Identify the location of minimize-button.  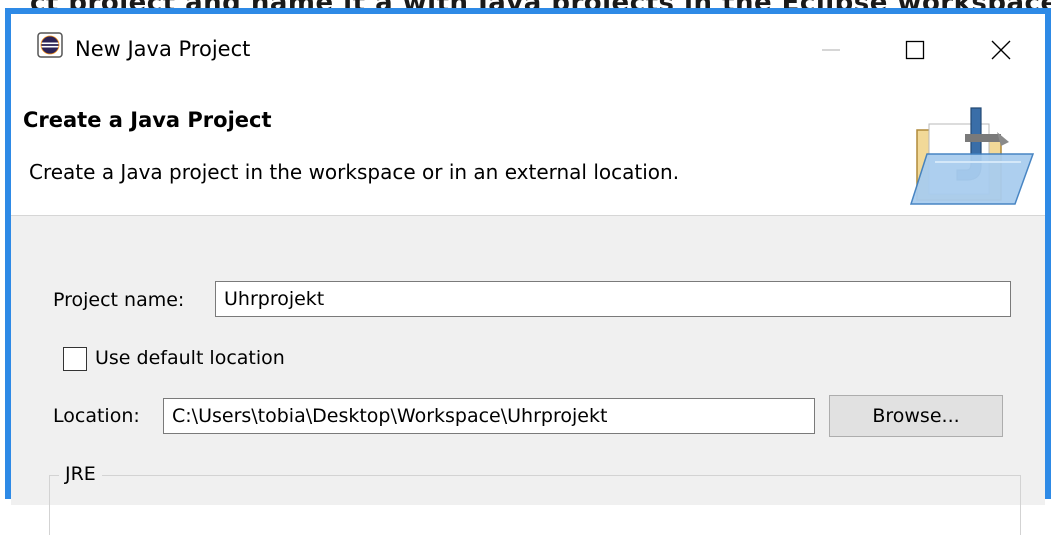
(831, 50).